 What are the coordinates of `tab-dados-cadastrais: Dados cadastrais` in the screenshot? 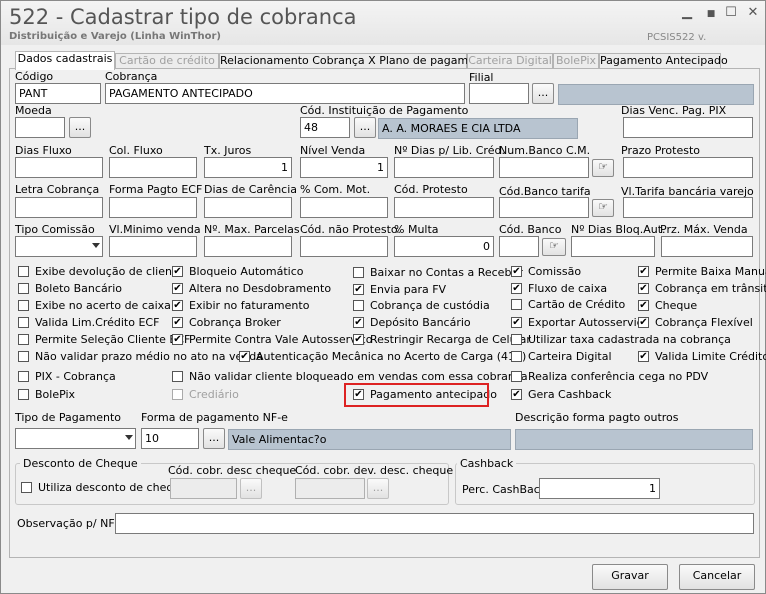 It's located at (65, 60).